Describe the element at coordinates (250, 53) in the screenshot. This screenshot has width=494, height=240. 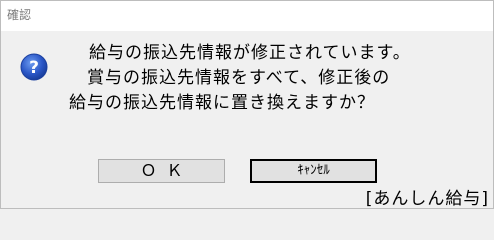
I see `message-line-1: 給与の振込先情報が修正されています。` at that location.